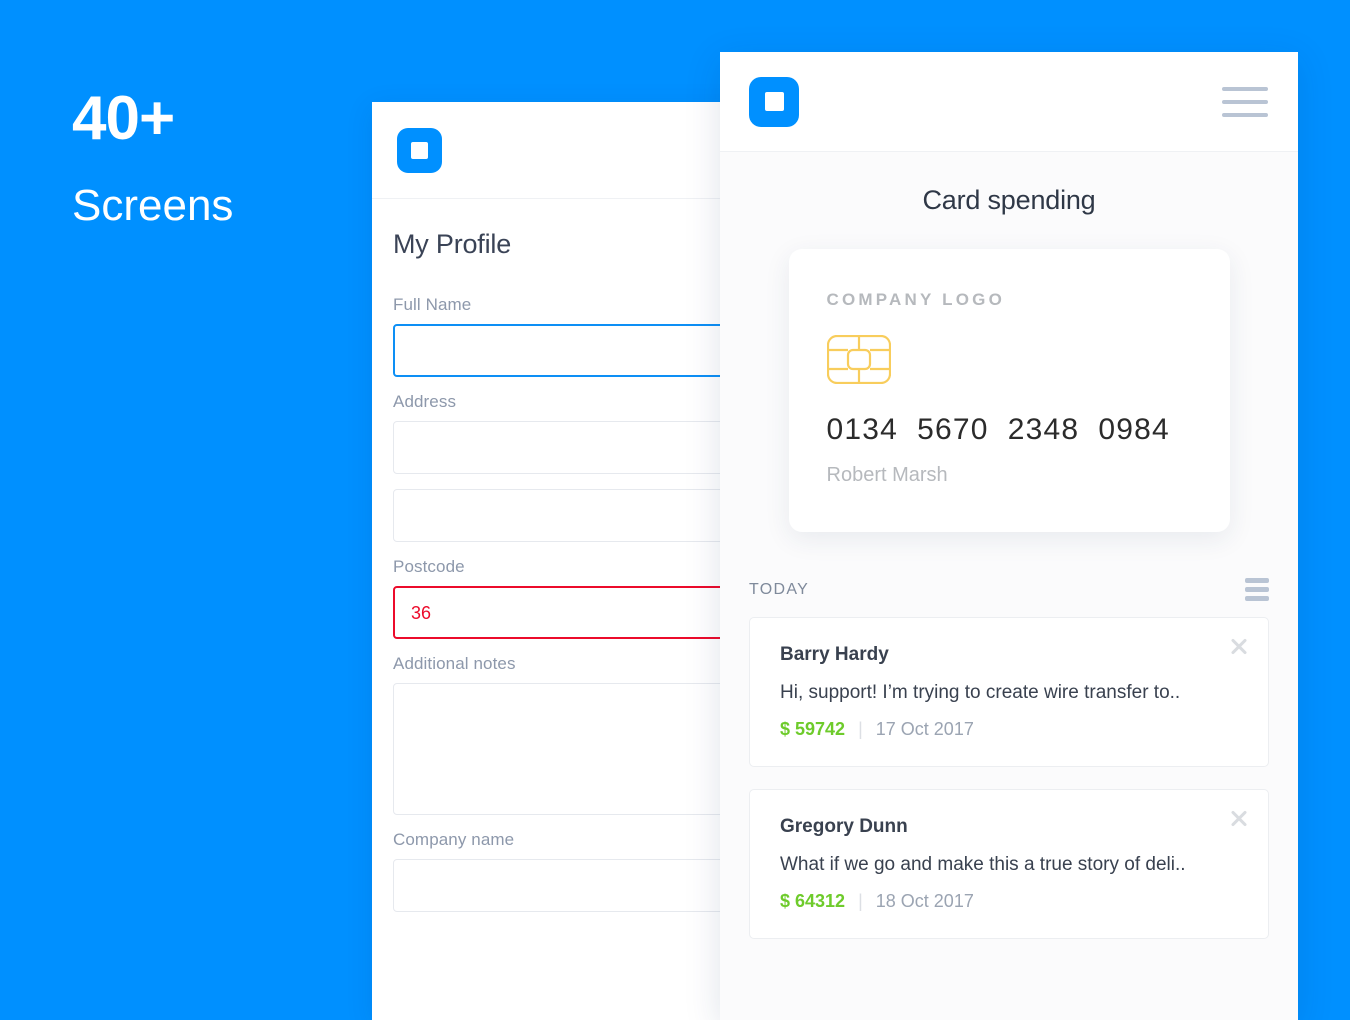  Describe the element at coordinates (572, 447) in the screenshot. I see `address-line1-input` at that location.